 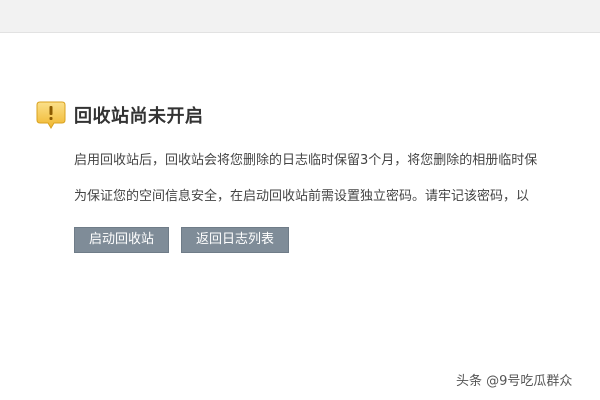 I want to click on button-row: 启动回收站 返回日志列表, so click(x=187, y=240).